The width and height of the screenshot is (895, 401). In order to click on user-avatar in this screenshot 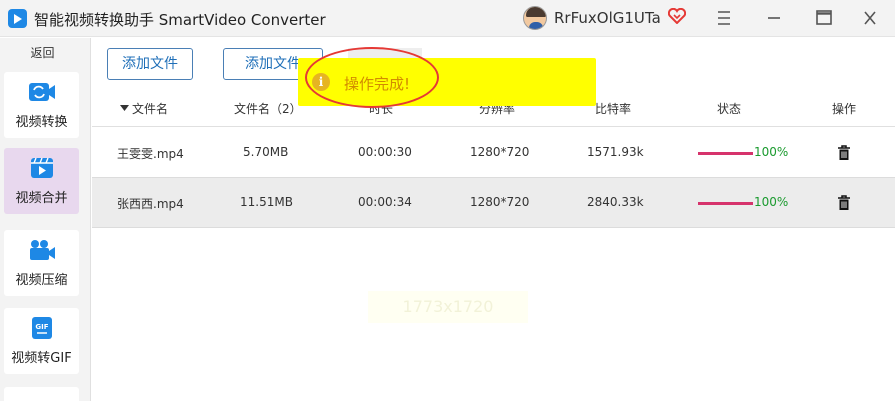, I will do `click(535, 18)`.